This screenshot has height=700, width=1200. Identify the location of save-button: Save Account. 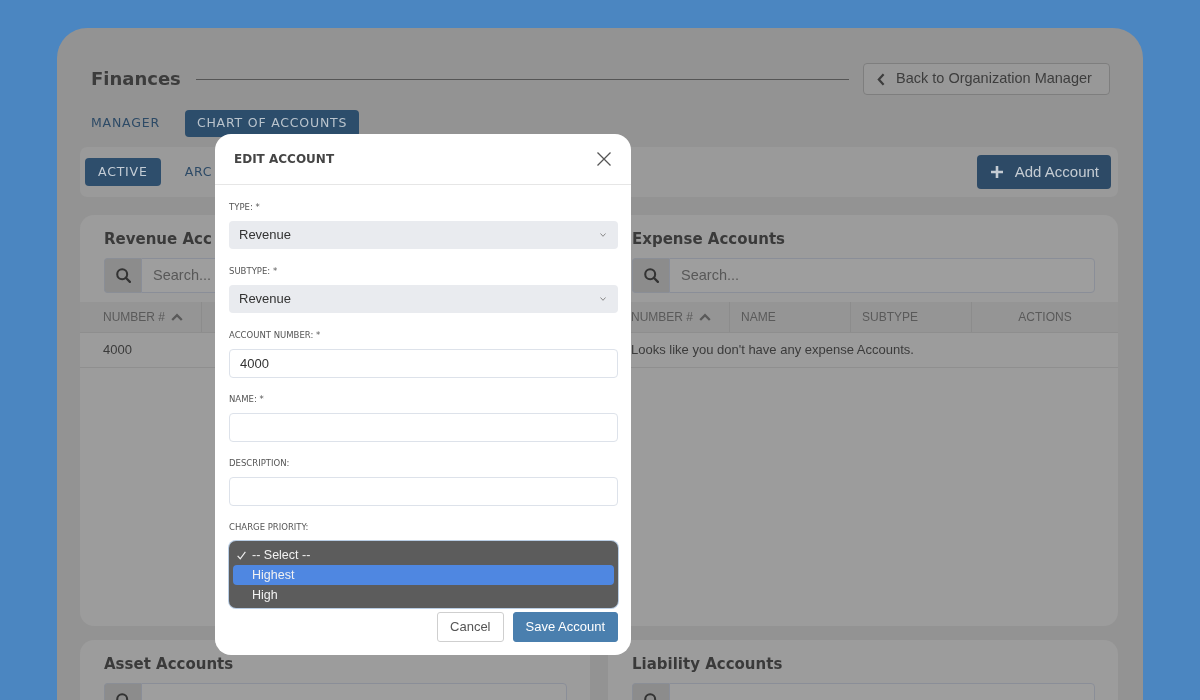
(565, 627).